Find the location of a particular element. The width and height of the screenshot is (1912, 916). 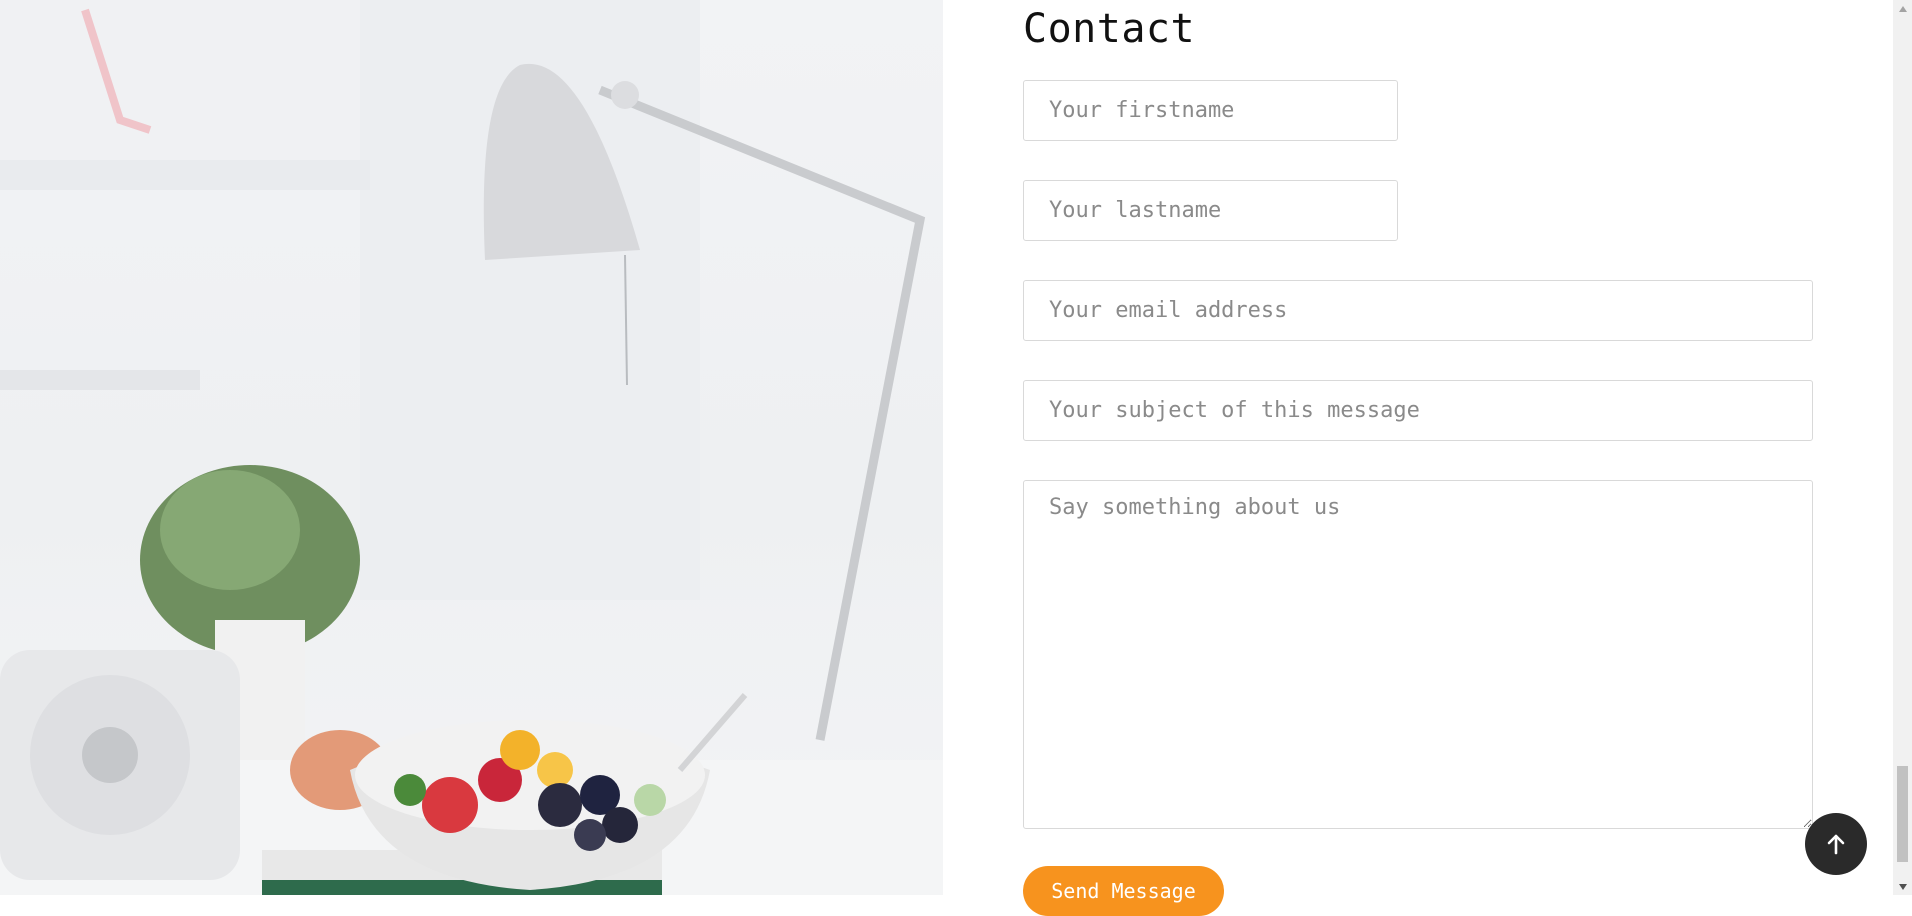

arrow-up-icon is located at coordinates (1836, 844).